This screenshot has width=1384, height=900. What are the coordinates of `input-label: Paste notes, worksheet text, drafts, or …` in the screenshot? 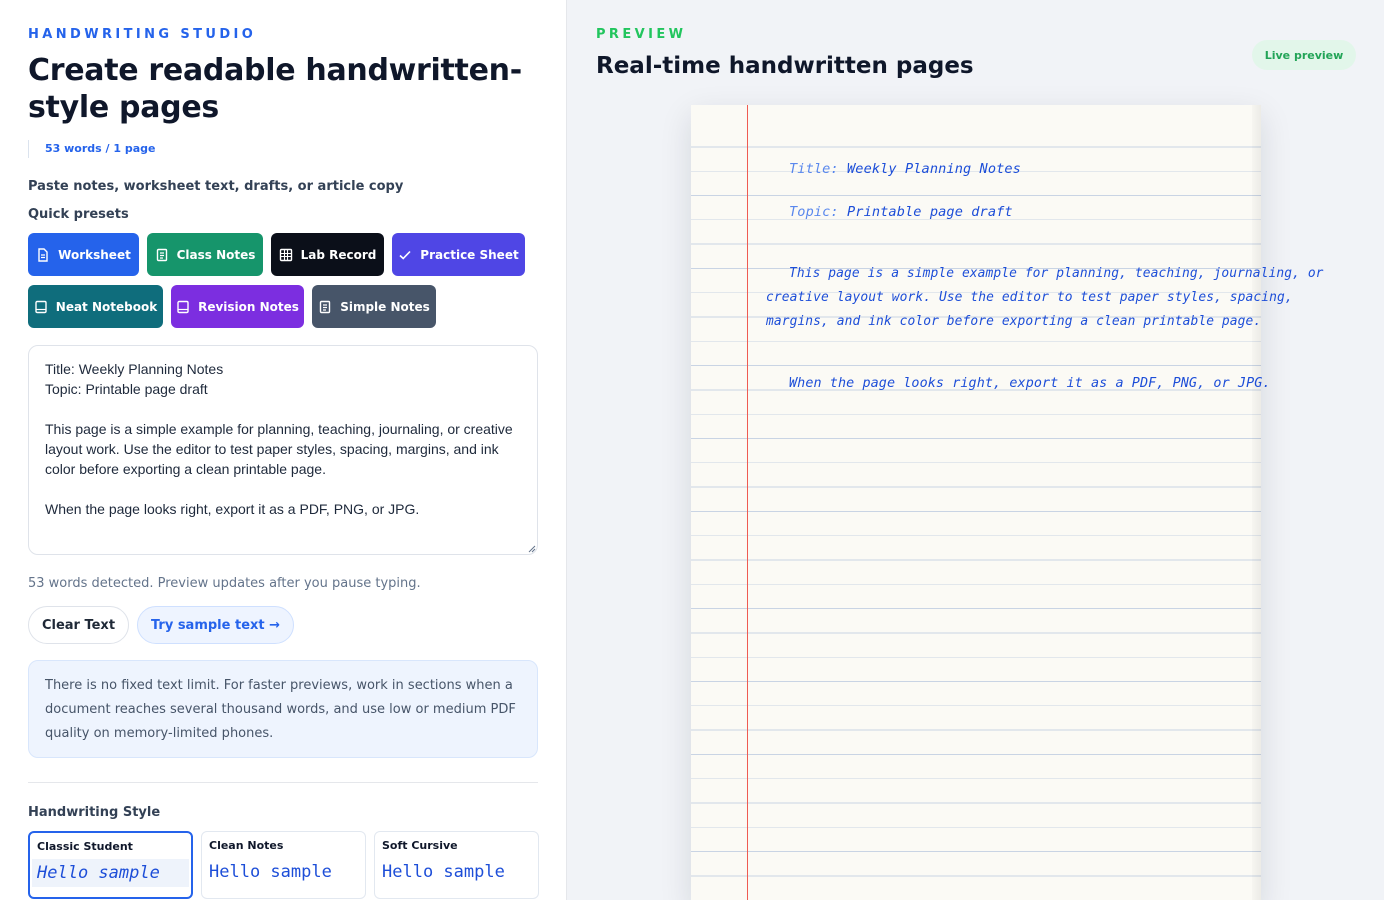 It's located at (216, 186).